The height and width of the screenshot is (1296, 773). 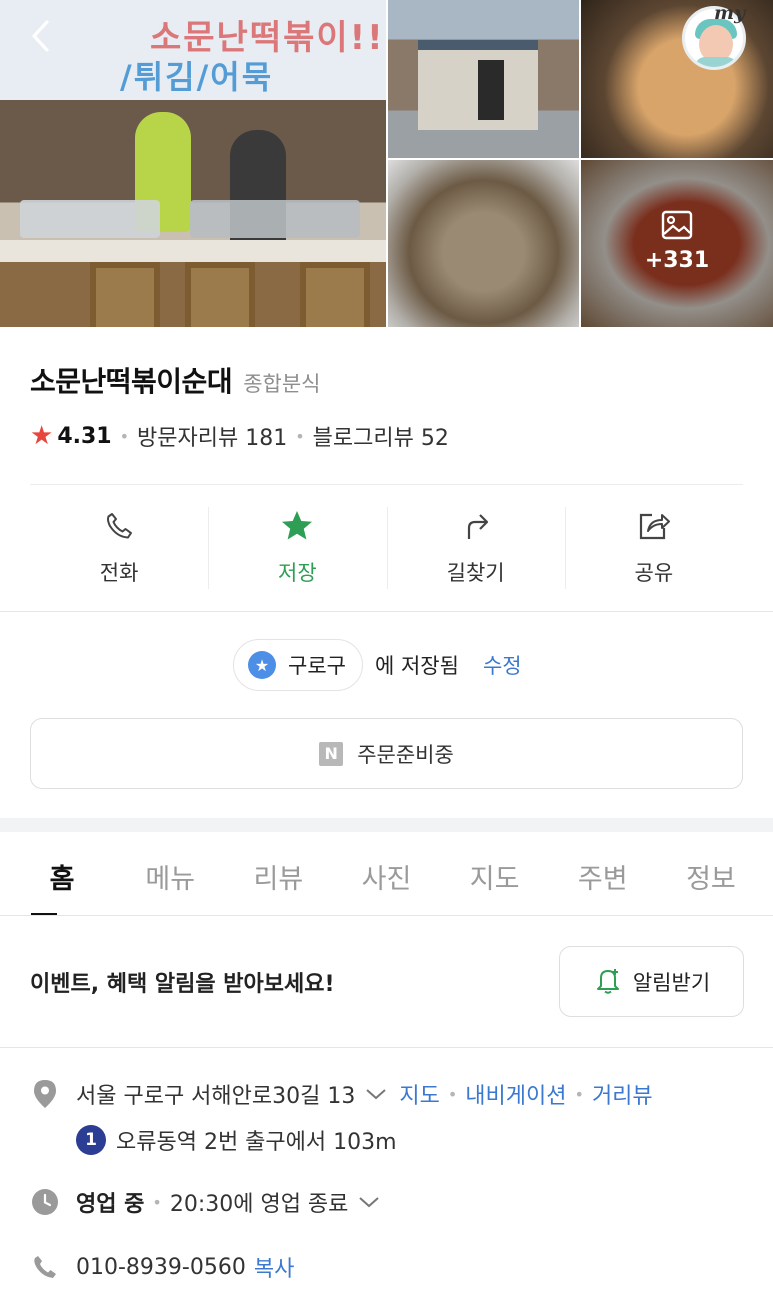 I want to click on rating-row: ★ 4.31 • 방문자리뷰 181 • 블로그리뷰 52, so click(x=239, y=436).